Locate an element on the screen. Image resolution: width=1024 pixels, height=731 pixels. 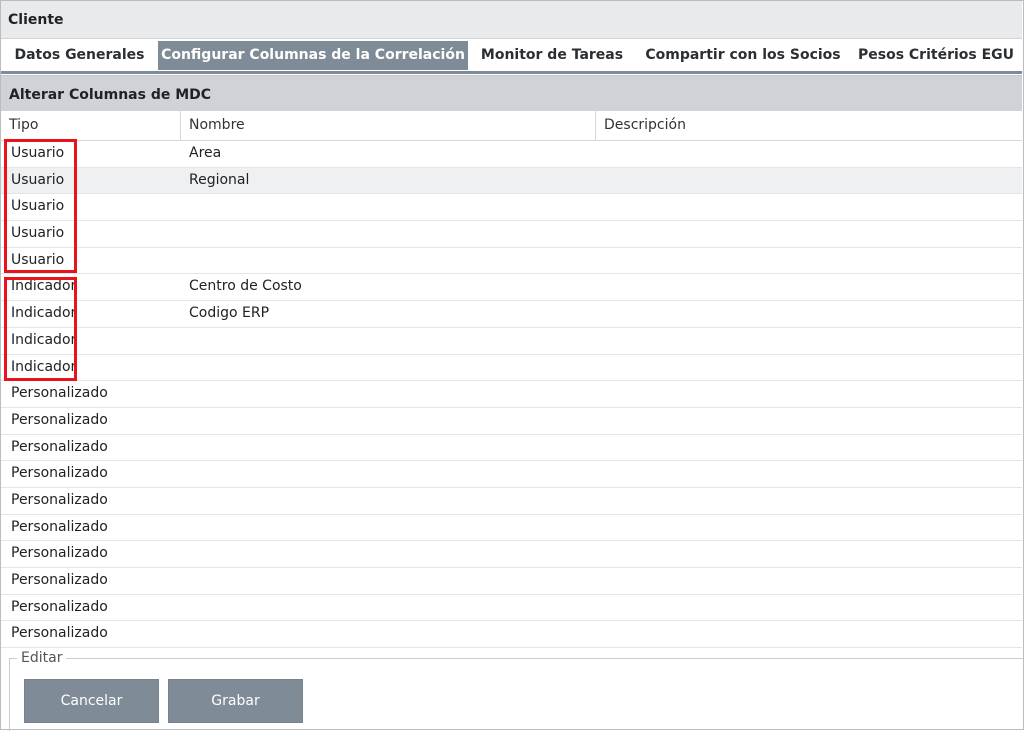
table-row: Usuario Area is located at coordinates (511, 154).